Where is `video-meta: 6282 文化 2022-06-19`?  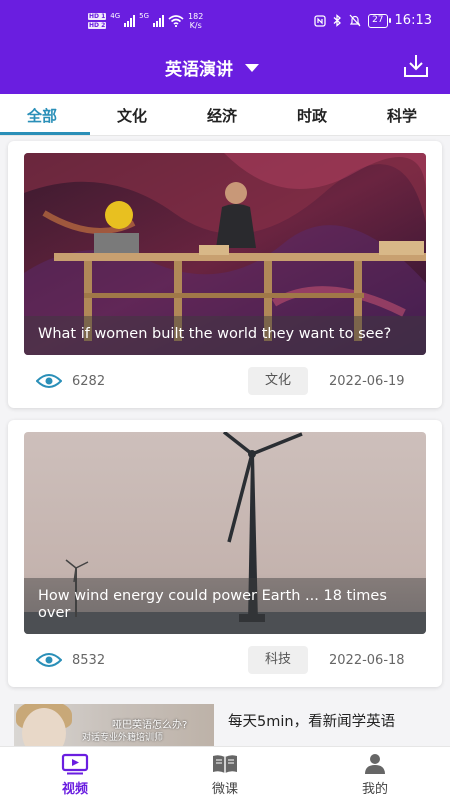
video-meta: 6282 文化 2022-06-19 is located at coordinates (225, 382).